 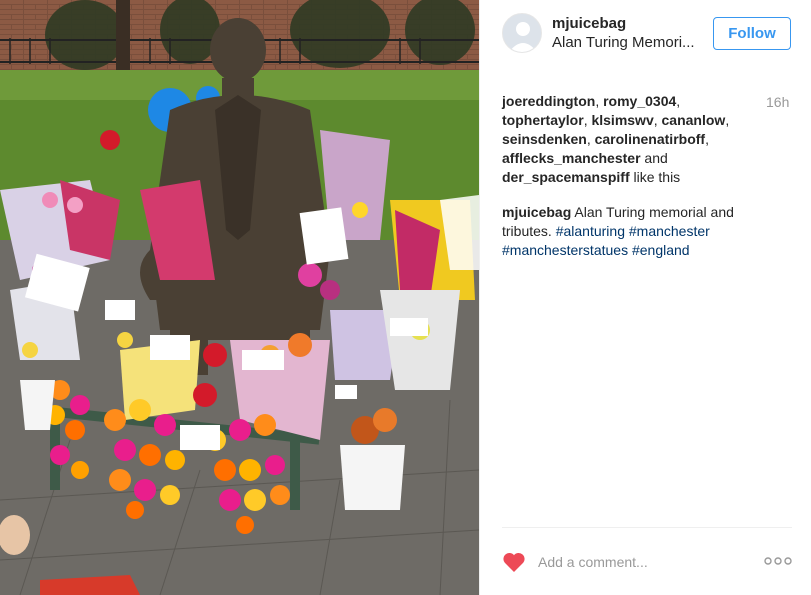 What do you see at coordinates (571, 158) in the screenshot?
I see `like-user: afflecks_manchester` at bounding box center [571, 158].